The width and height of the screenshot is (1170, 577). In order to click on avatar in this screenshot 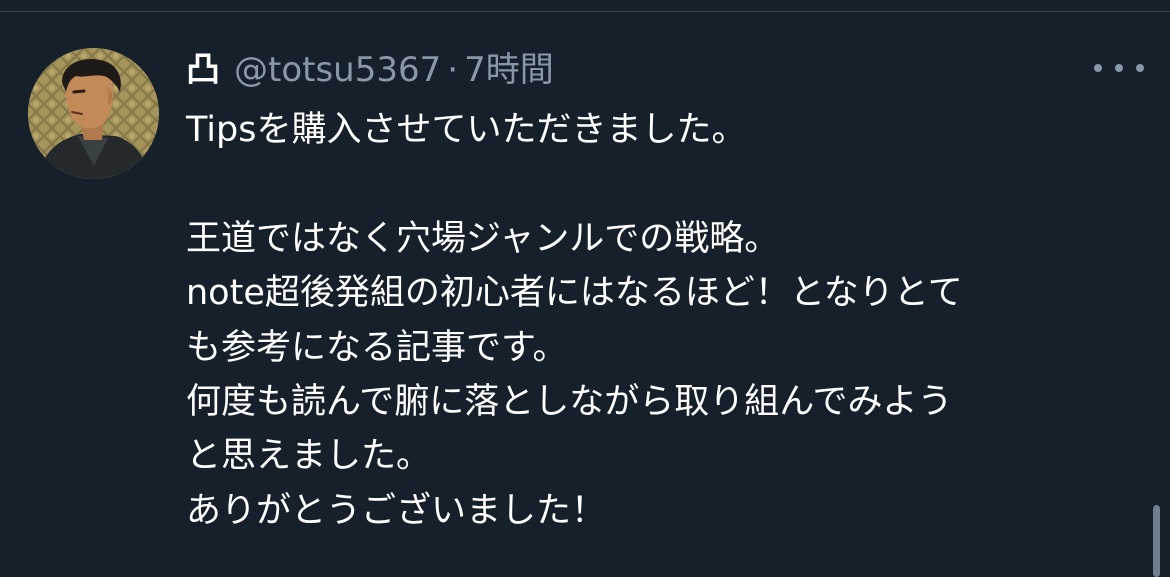, I will do `click(93, 113)`.